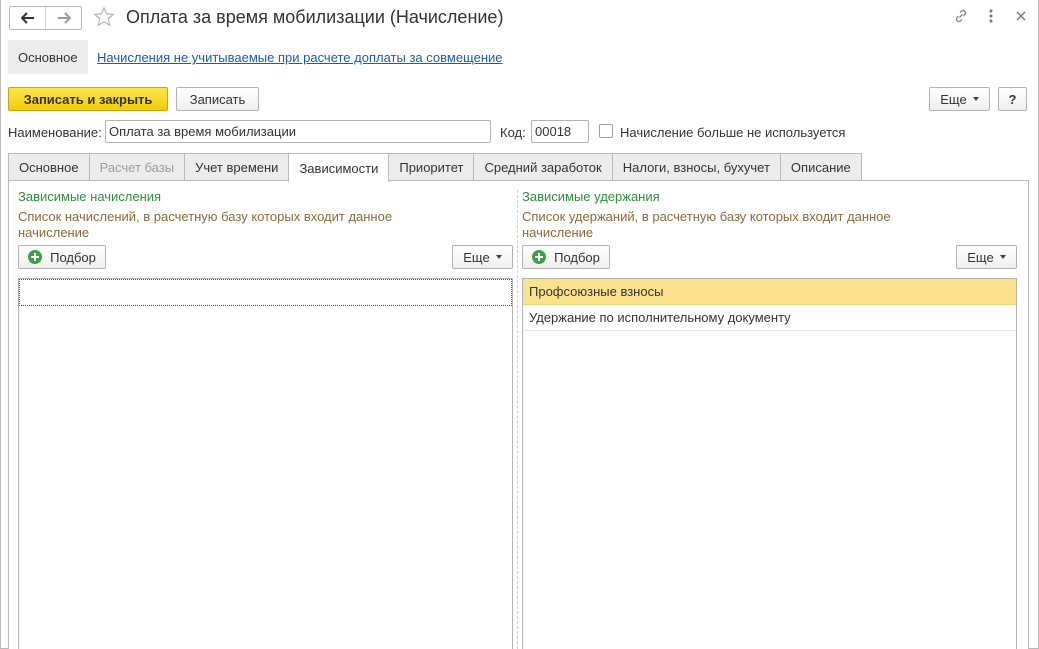  I want to click on name-label: Наименование:, so click(55, 132).